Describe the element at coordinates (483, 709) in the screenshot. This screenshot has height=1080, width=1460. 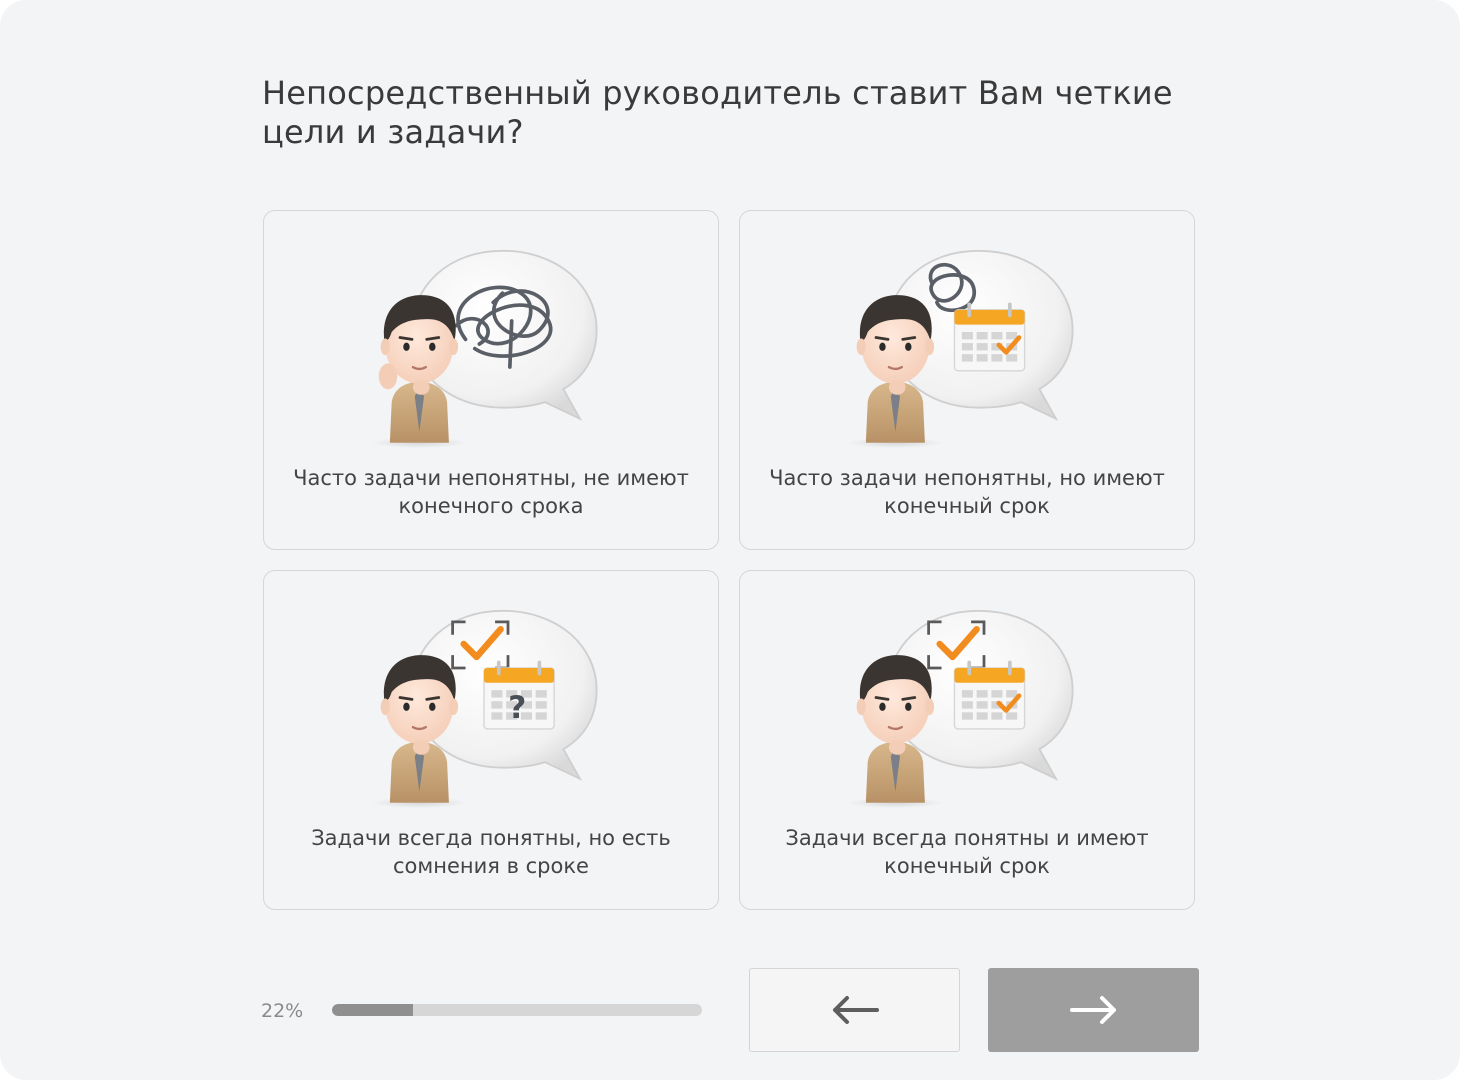
I see `person-question-calendar-icon: ?` at that location.